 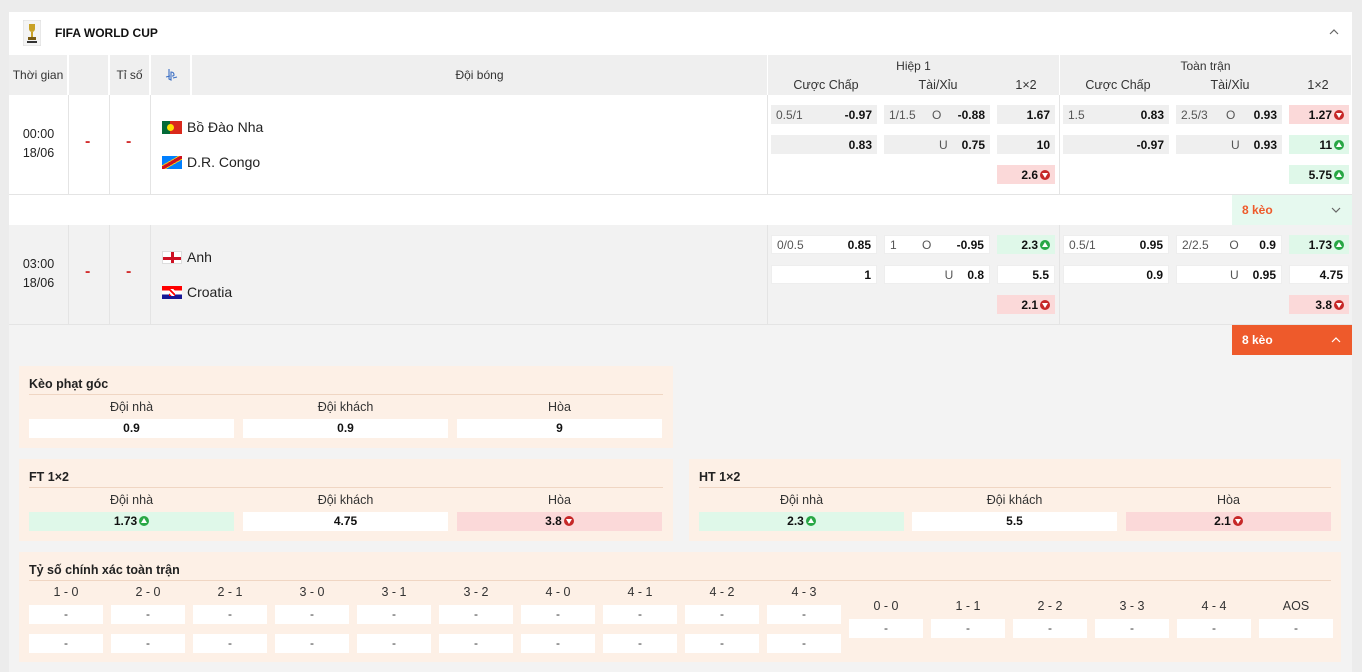 What do you see at coordinates (1116, 274) in the screenshot?
I see `odds-ft-handicap-away: 0.9` at bounding box center [1116, 274].